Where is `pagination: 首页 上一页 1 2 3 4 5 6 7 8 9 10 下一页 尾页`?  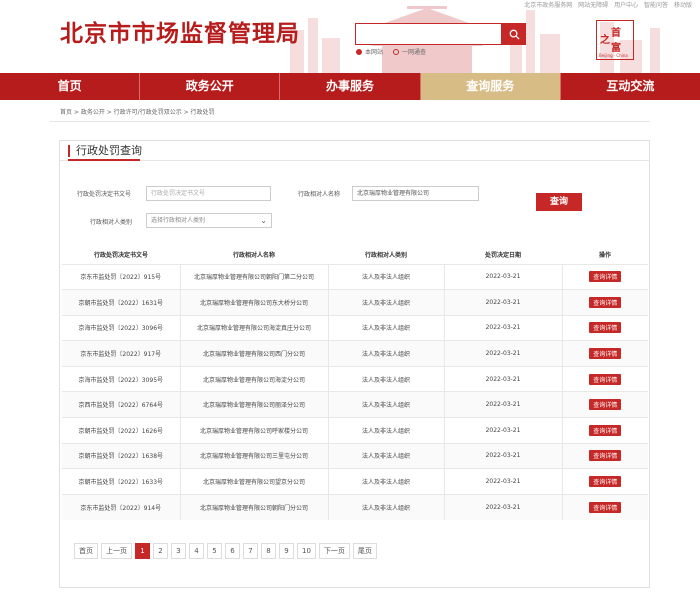
pagination: 首页 上一页 1 2 3 4 5 6 7 8 9 10 下一页 尾页 is located at coordinates (225, 551).